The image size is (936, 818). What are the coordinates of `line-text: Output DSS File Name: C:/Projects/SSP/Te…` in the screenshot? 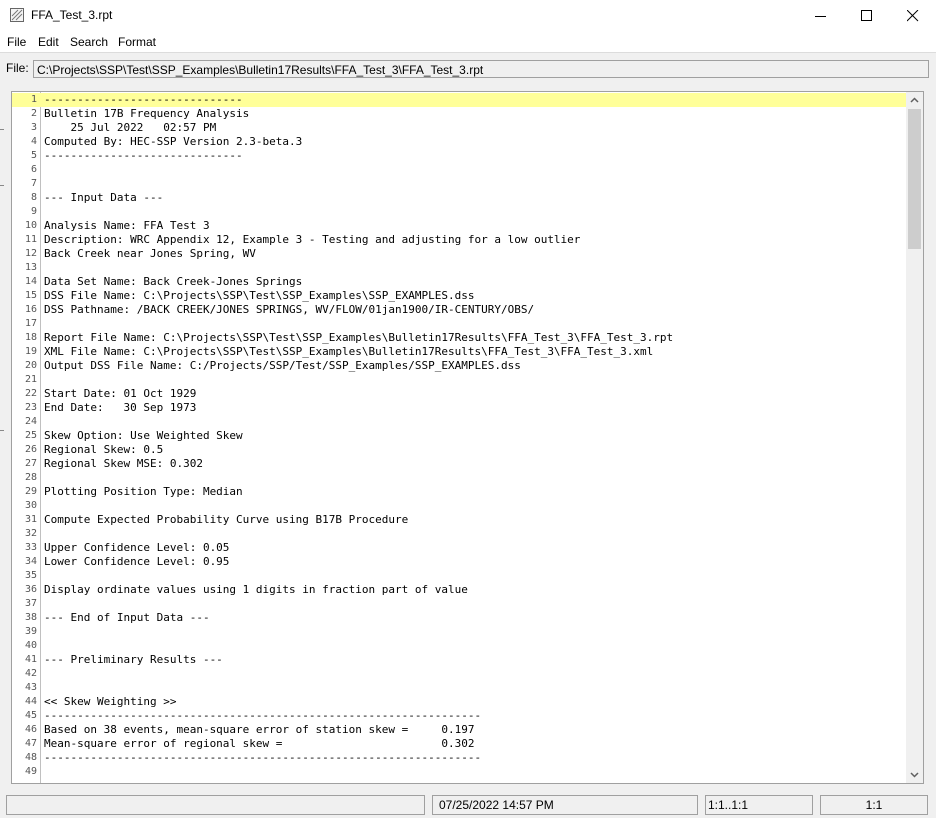 It's located at (282, 365).